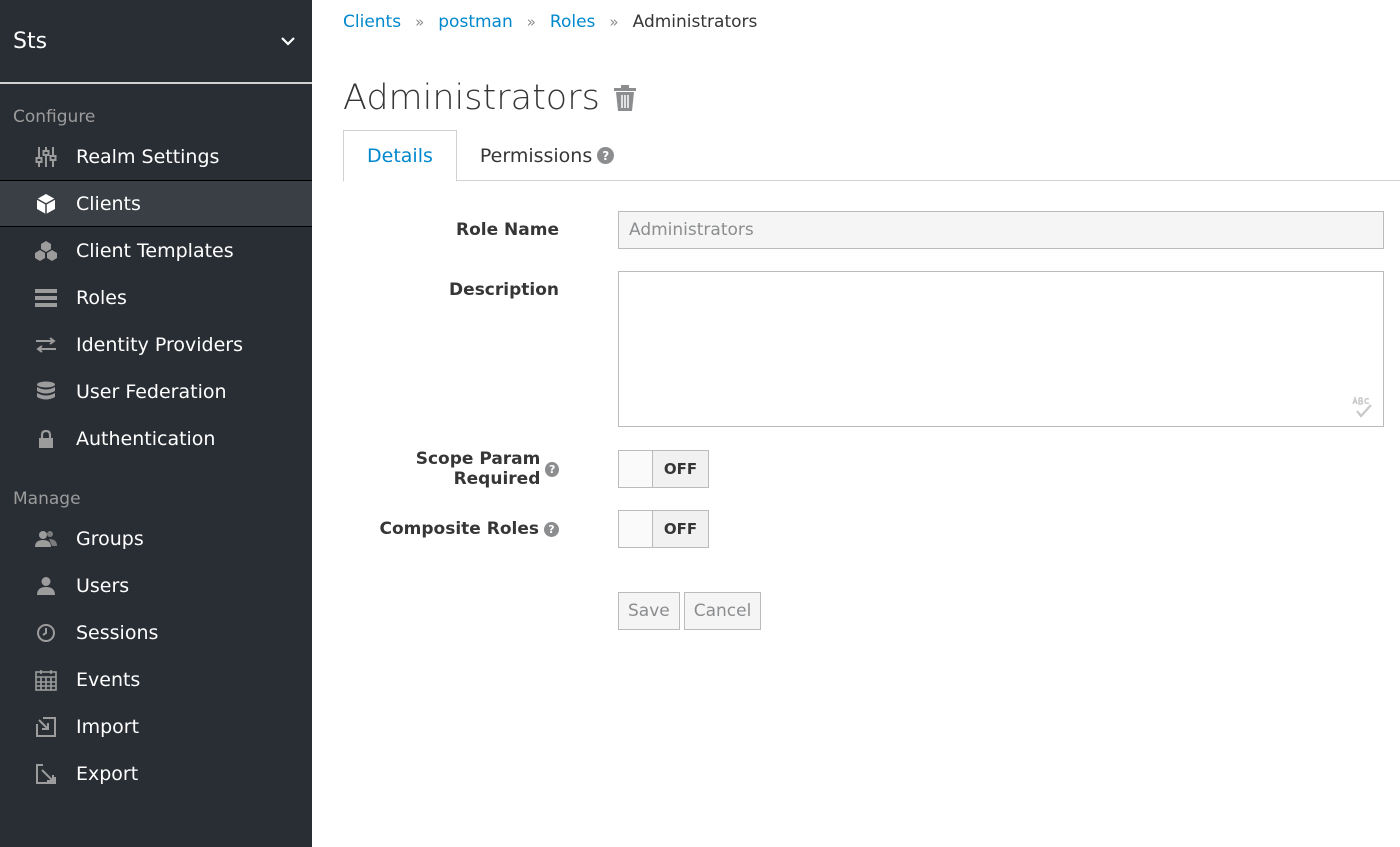 The height and width of the screenshot is (847, 1400). I want to click on trash-icon, so click(625, 98).